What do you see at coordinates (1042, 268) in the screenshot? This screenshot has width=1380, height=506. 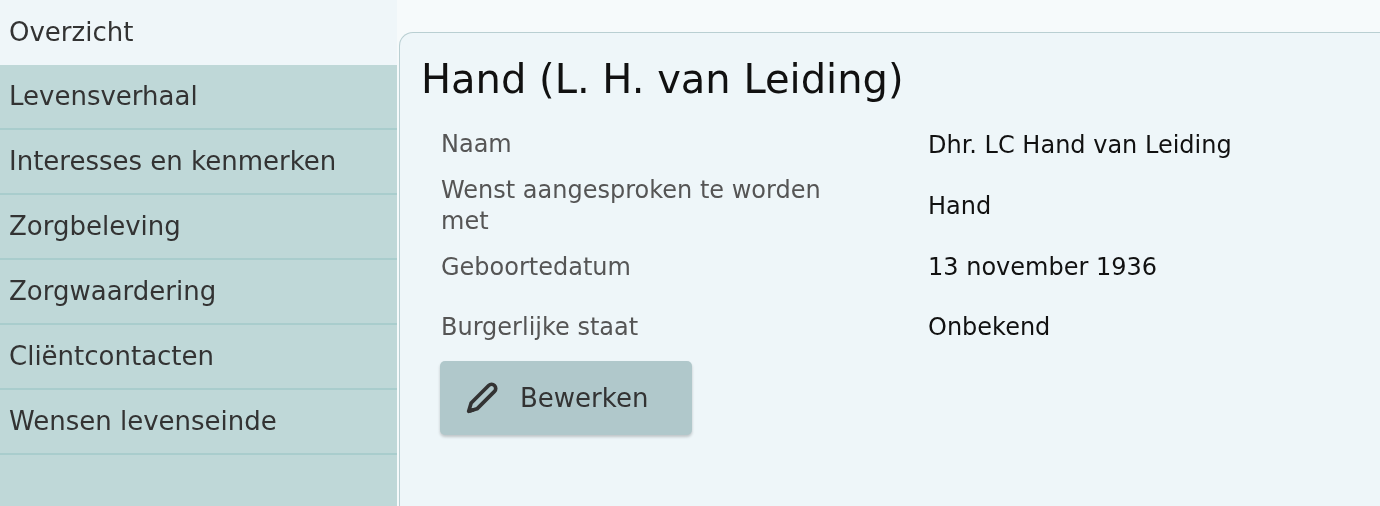 I see `field-value: 13 november 1936` at bounding box center [1042, 268].